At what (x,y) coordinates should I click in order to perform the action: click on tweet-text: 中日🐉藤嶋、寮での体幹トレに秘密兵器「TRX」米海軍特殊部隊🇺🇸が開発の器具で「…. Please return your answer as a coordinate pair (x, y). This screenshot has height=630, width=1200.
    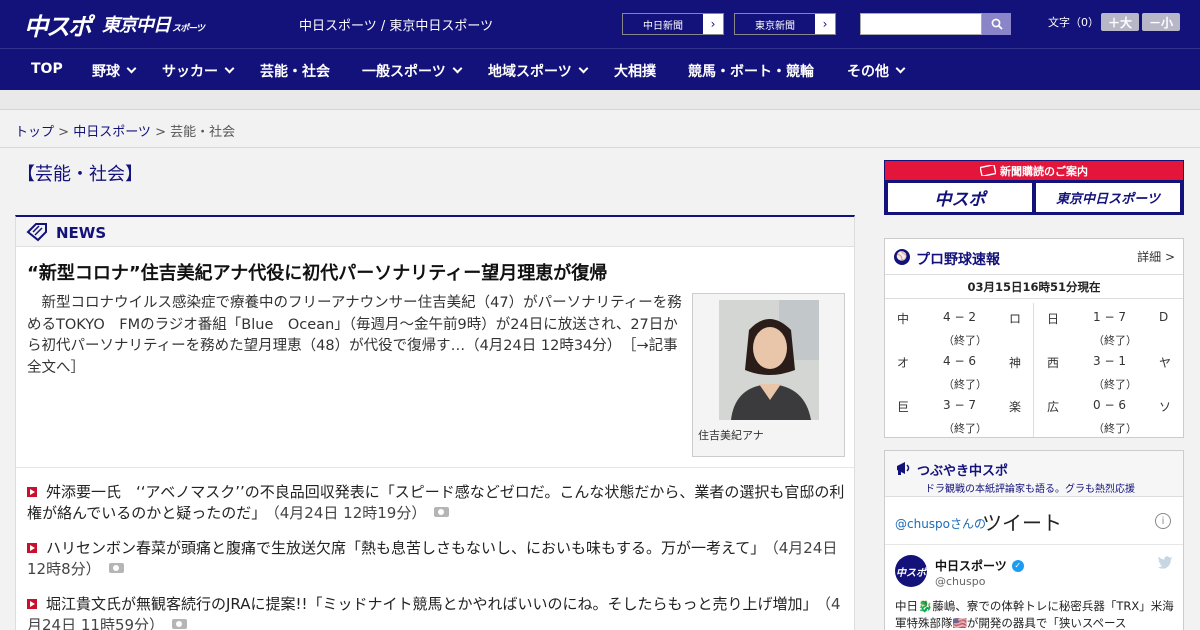
    Looking at the image, I should click on (1036, 614).